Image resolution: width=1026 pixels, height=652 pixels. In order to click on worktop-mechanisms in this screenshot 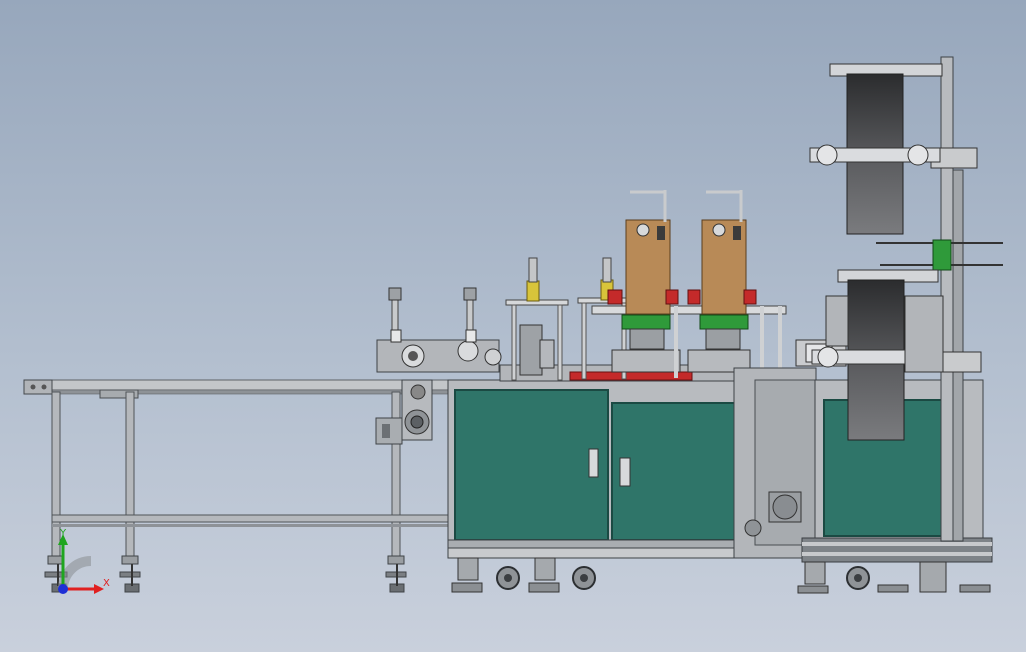, I will do `click(643, 286)`.